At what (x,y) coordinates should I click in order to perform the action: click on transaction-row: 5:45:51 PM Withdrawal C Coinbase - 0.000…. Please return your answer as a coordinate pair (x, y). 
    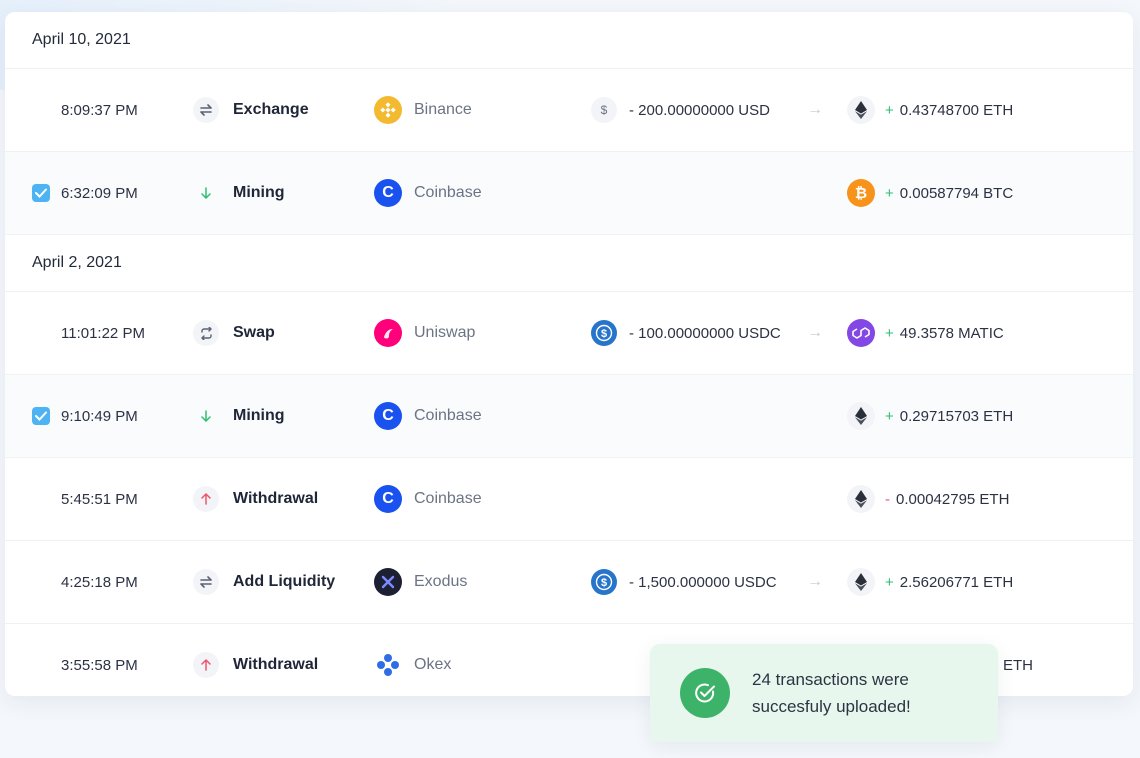
    Looking at the image, I should click on (569, 499).